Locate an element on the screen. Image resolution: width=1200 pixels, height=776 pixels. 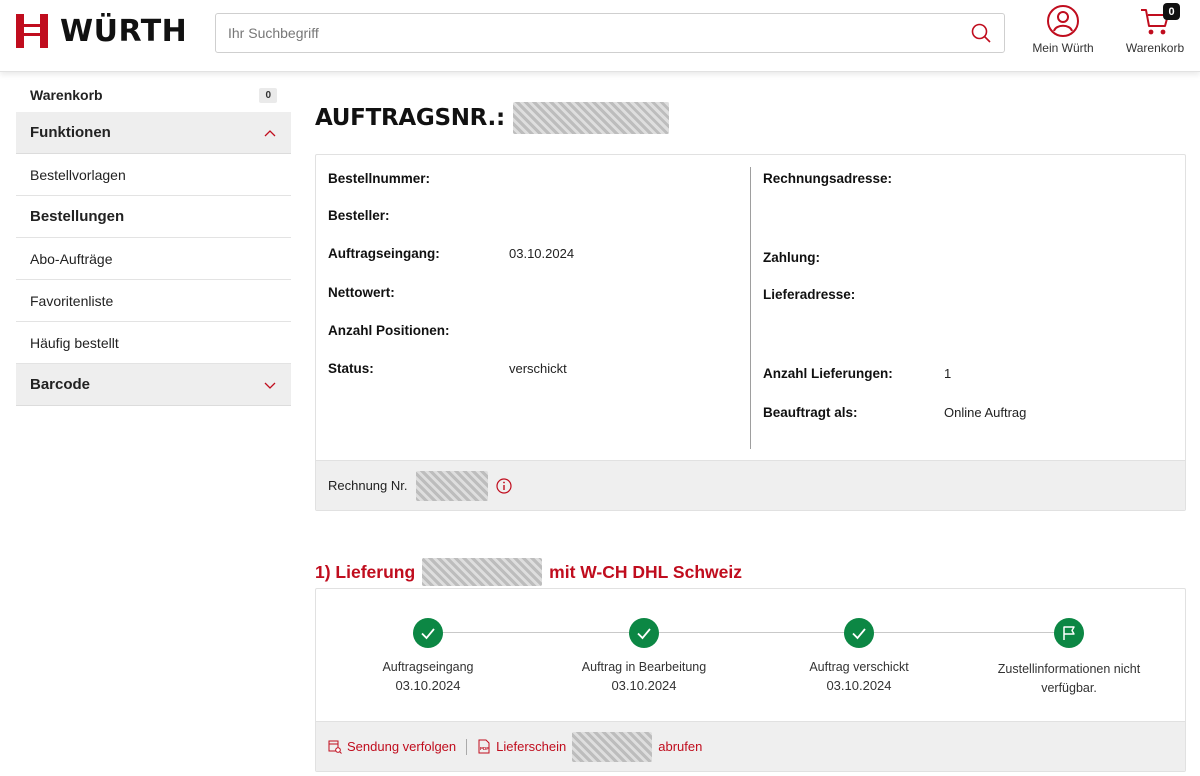
step-auftragseingang: Auftragseingang 03.10.2024 is located at coordinates (428, 655).